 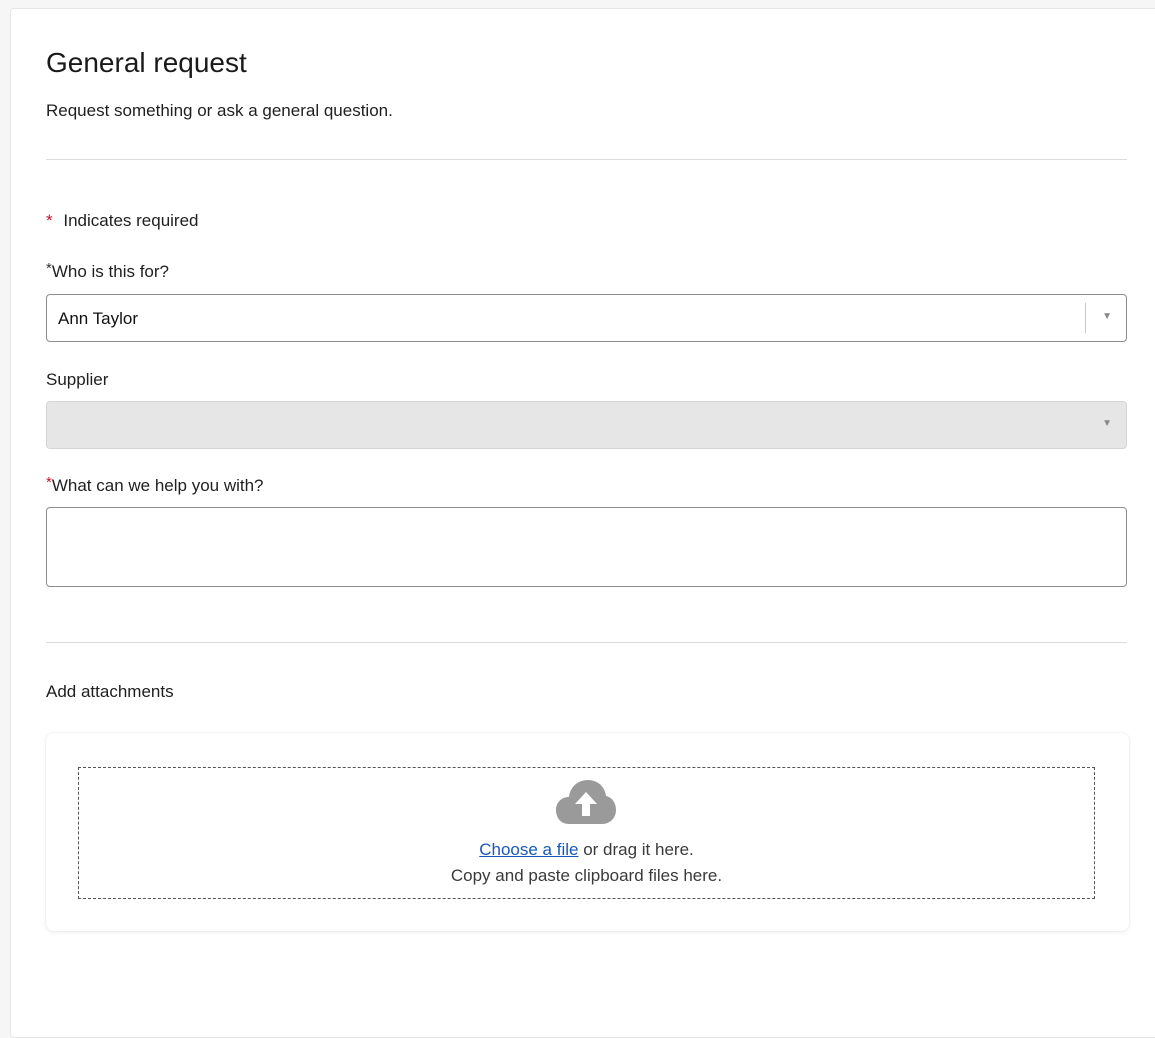 I want to click on who-select: Ann Taylor ▼, so click(x=586, y=318).